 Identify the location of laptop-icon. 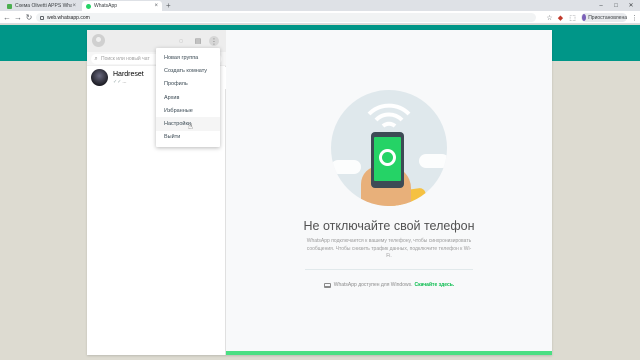
(327, 285).